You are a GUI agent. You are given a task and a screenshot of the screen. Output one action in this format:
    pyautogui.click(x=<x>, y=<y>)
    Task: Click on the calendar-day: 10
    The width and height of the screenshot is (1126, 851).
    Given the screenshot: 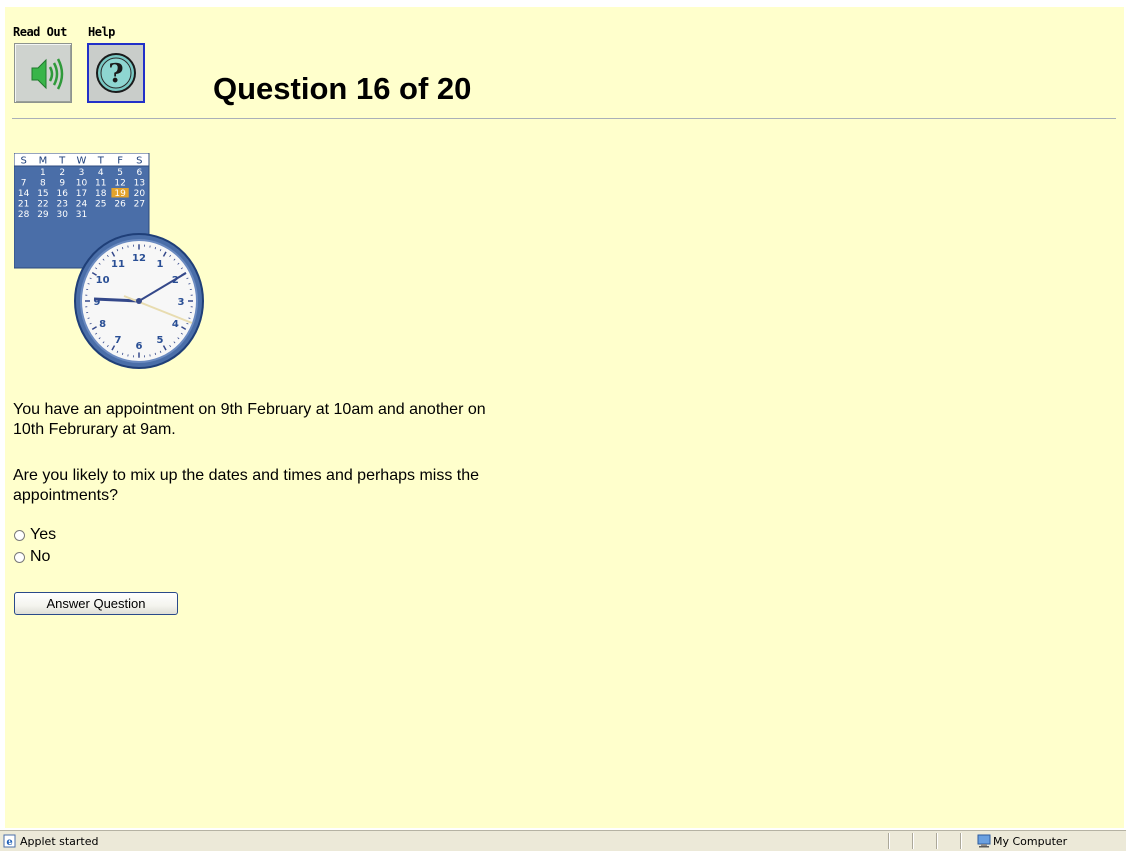 What is the action you would take?
    pyautogui.click(x=82, y=184)
    